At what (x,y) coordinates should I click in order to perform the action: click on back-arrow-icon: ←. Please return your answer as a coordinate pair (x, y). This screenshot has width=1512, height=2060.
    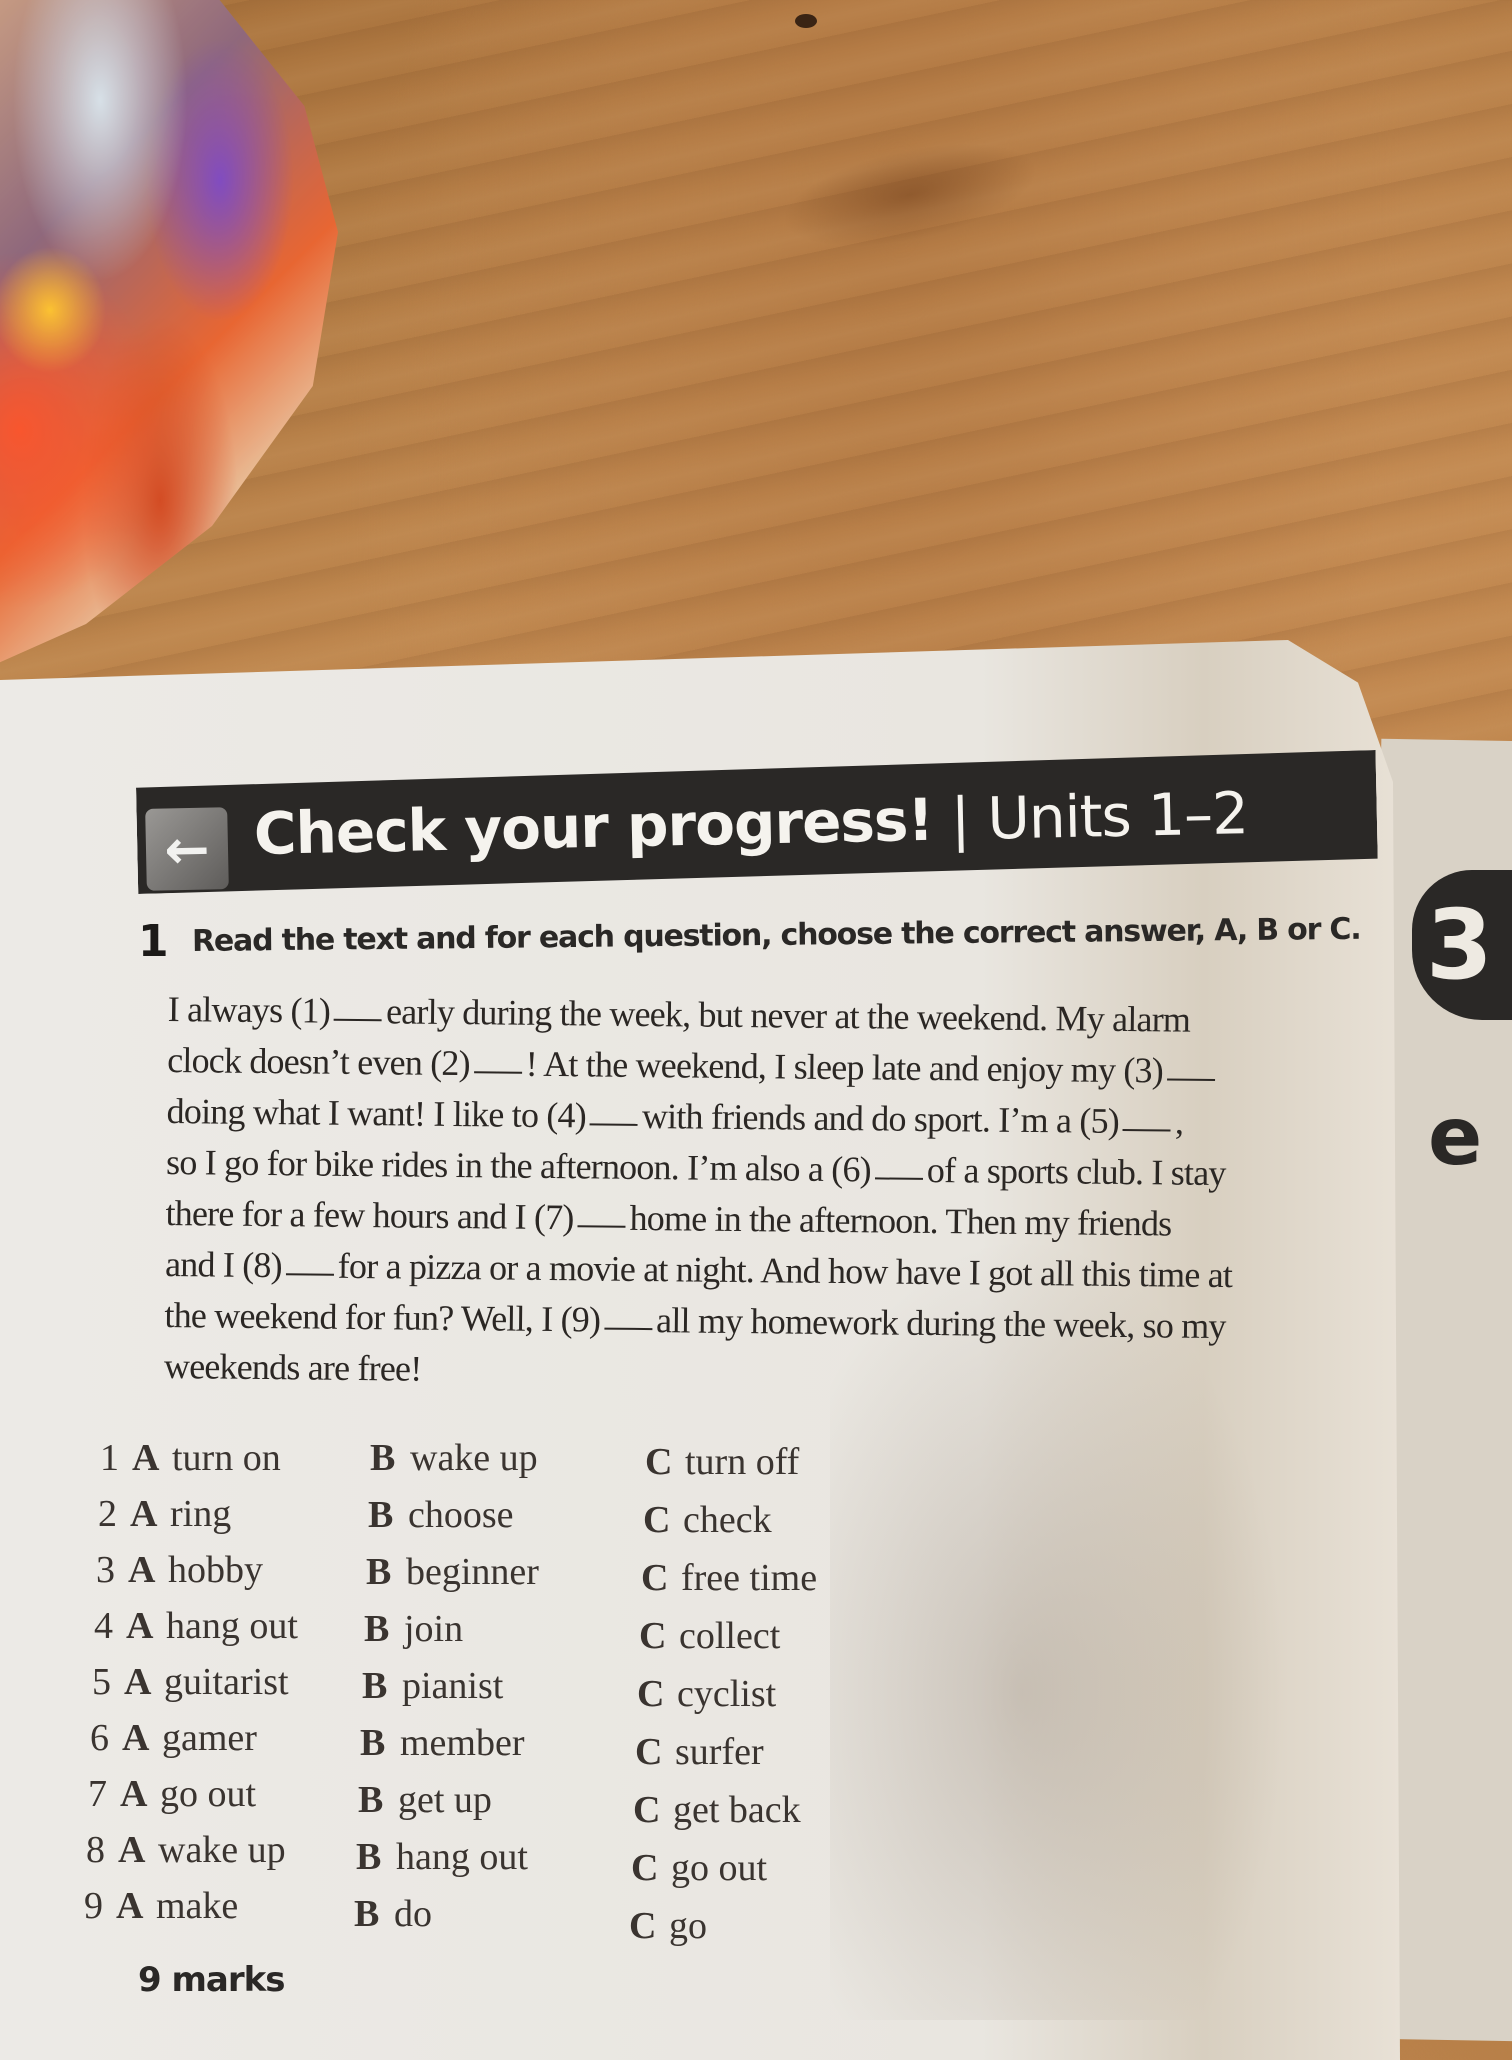
    Looking at the image, I should click on (187, 849).